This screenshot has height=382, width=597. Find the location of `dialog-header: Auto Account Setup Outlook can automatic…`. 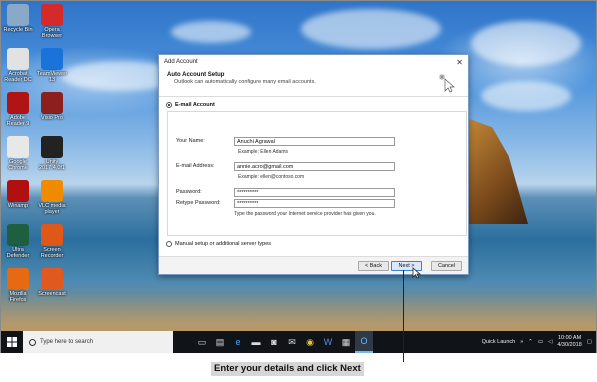

dialog-header: Auto Account Setup Outlook can automatic… is located at coordinates (313, 83).